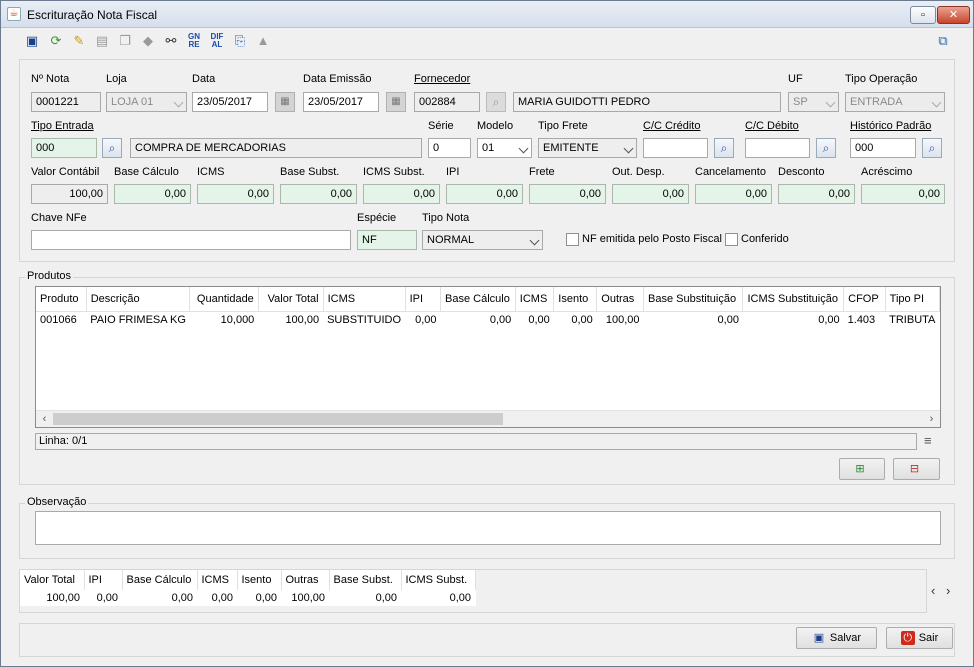  I want to click on tipo-entrada-search-icon: ⌕, so click(112, 148).